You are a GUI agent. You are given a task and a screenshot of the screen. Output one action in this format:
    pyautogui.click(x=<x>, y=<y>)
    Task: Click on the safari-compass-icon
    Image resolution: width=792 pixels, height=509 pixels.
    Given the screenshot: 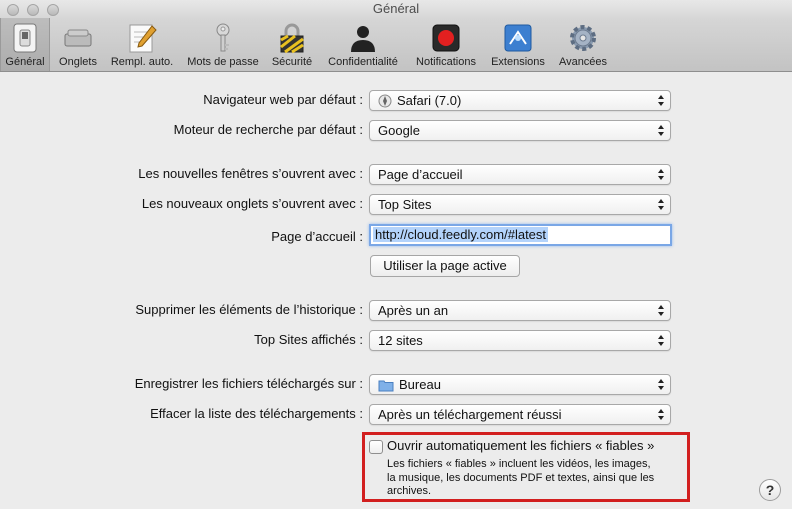 What is the action you would take?
    pyautogui.click(x=385, y=101)
    